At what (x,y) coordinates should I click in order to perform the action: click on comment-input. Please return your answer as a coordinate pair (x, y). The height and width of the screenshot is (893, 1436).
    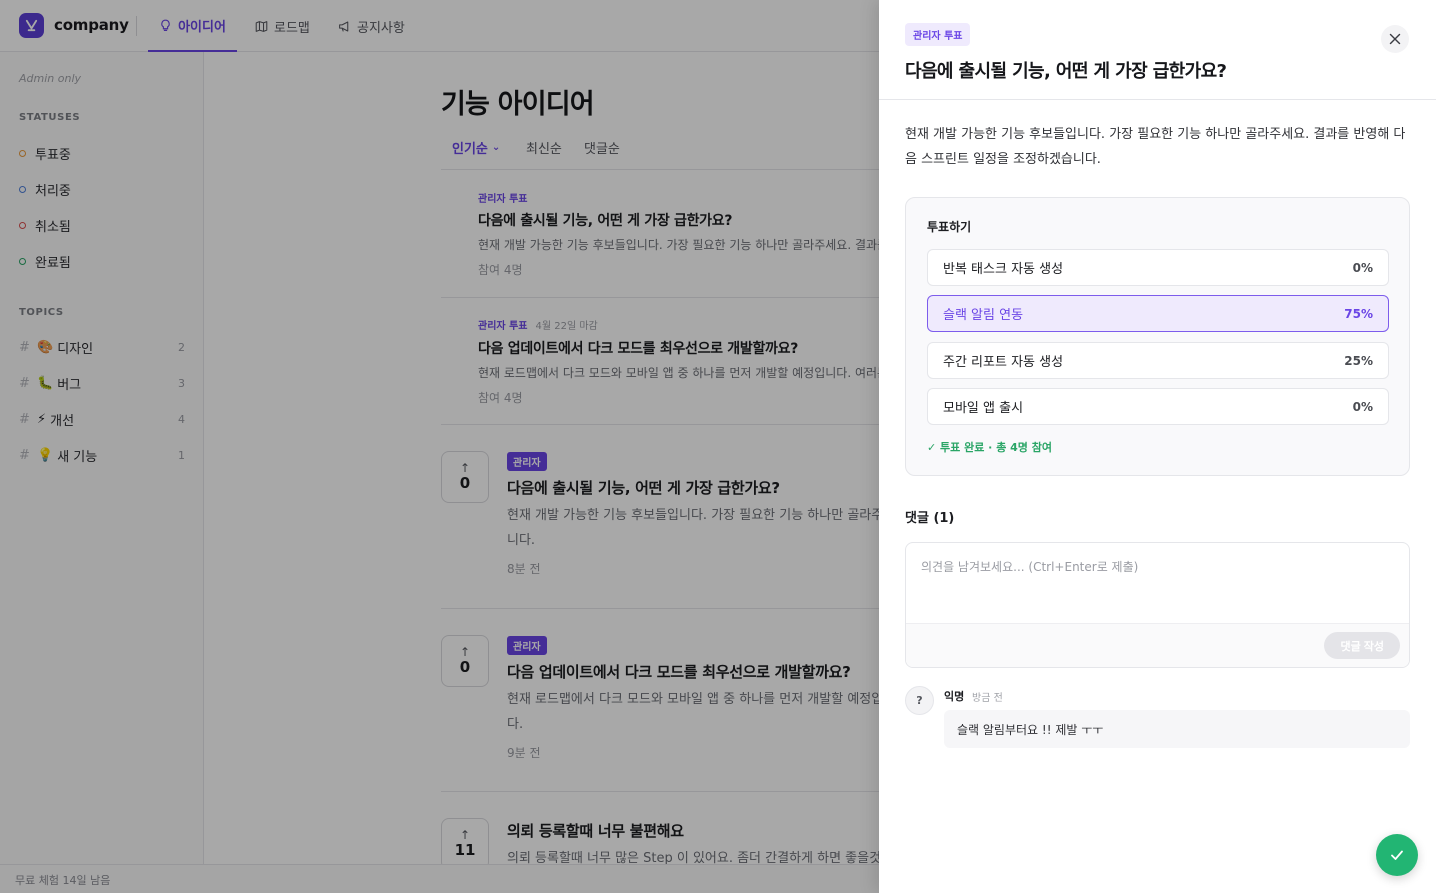
    Looking at the image, I should click on (1157, 583).